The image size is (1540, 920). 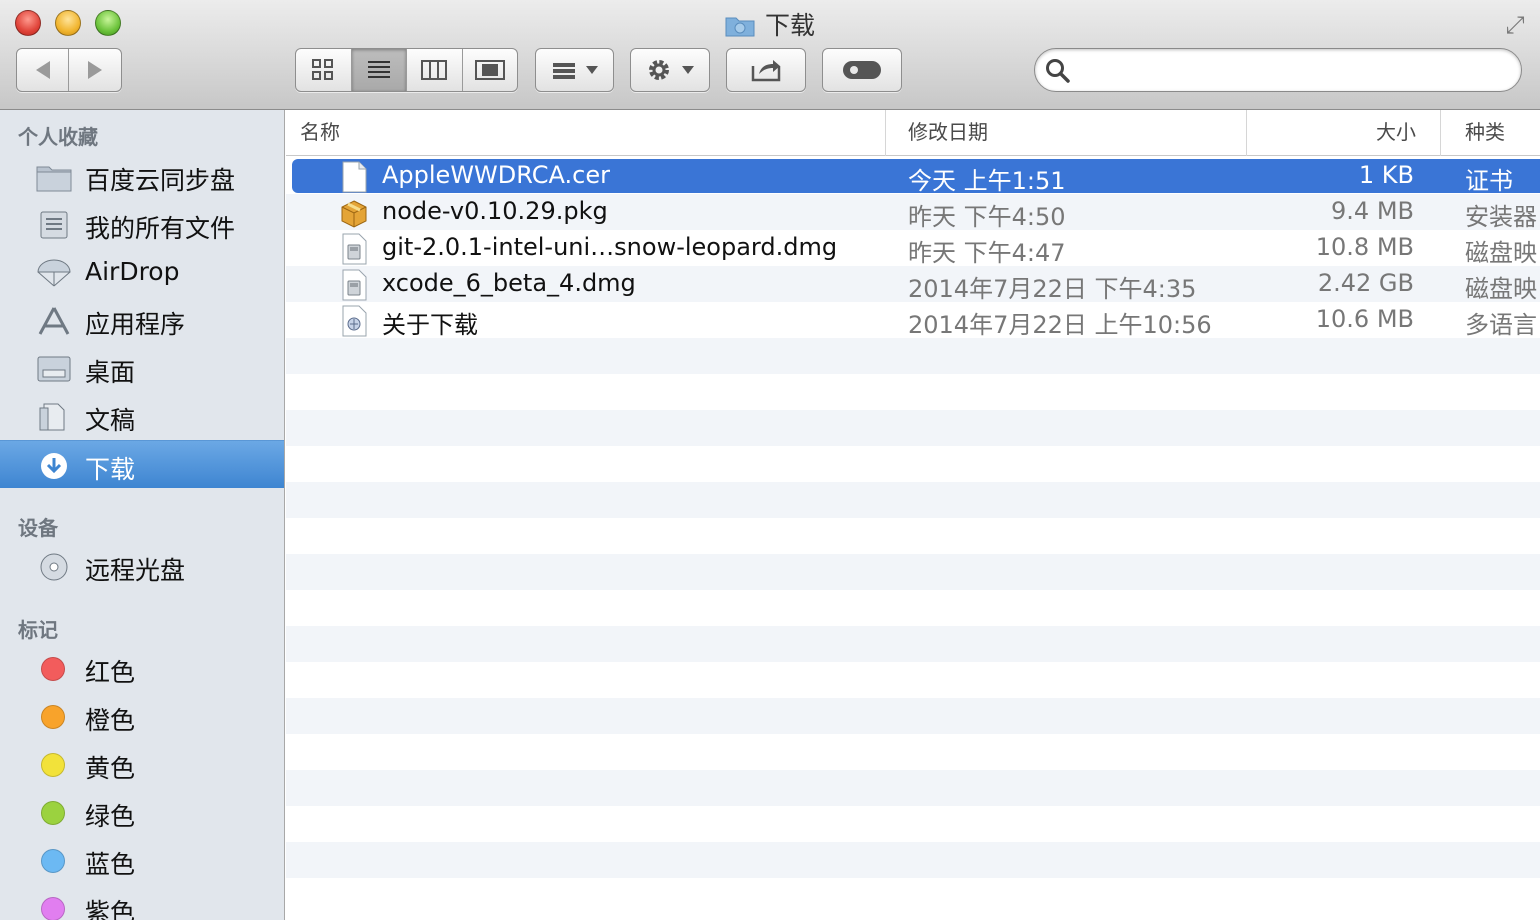 What do you see at coordinates (142, 764) in the screenshot?
I see `sidebar-tag-yellow: 黄色` at bounding box center [142, 764].